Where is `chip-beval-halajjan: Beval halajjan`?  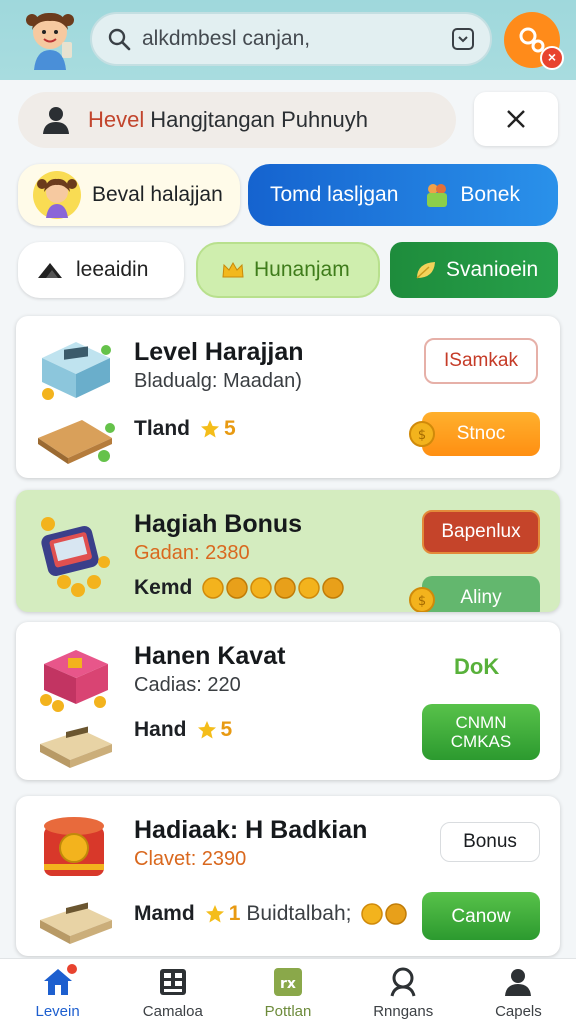 chip-beval-halajjan: Beval halajjan is located at coordinates (129, 195).